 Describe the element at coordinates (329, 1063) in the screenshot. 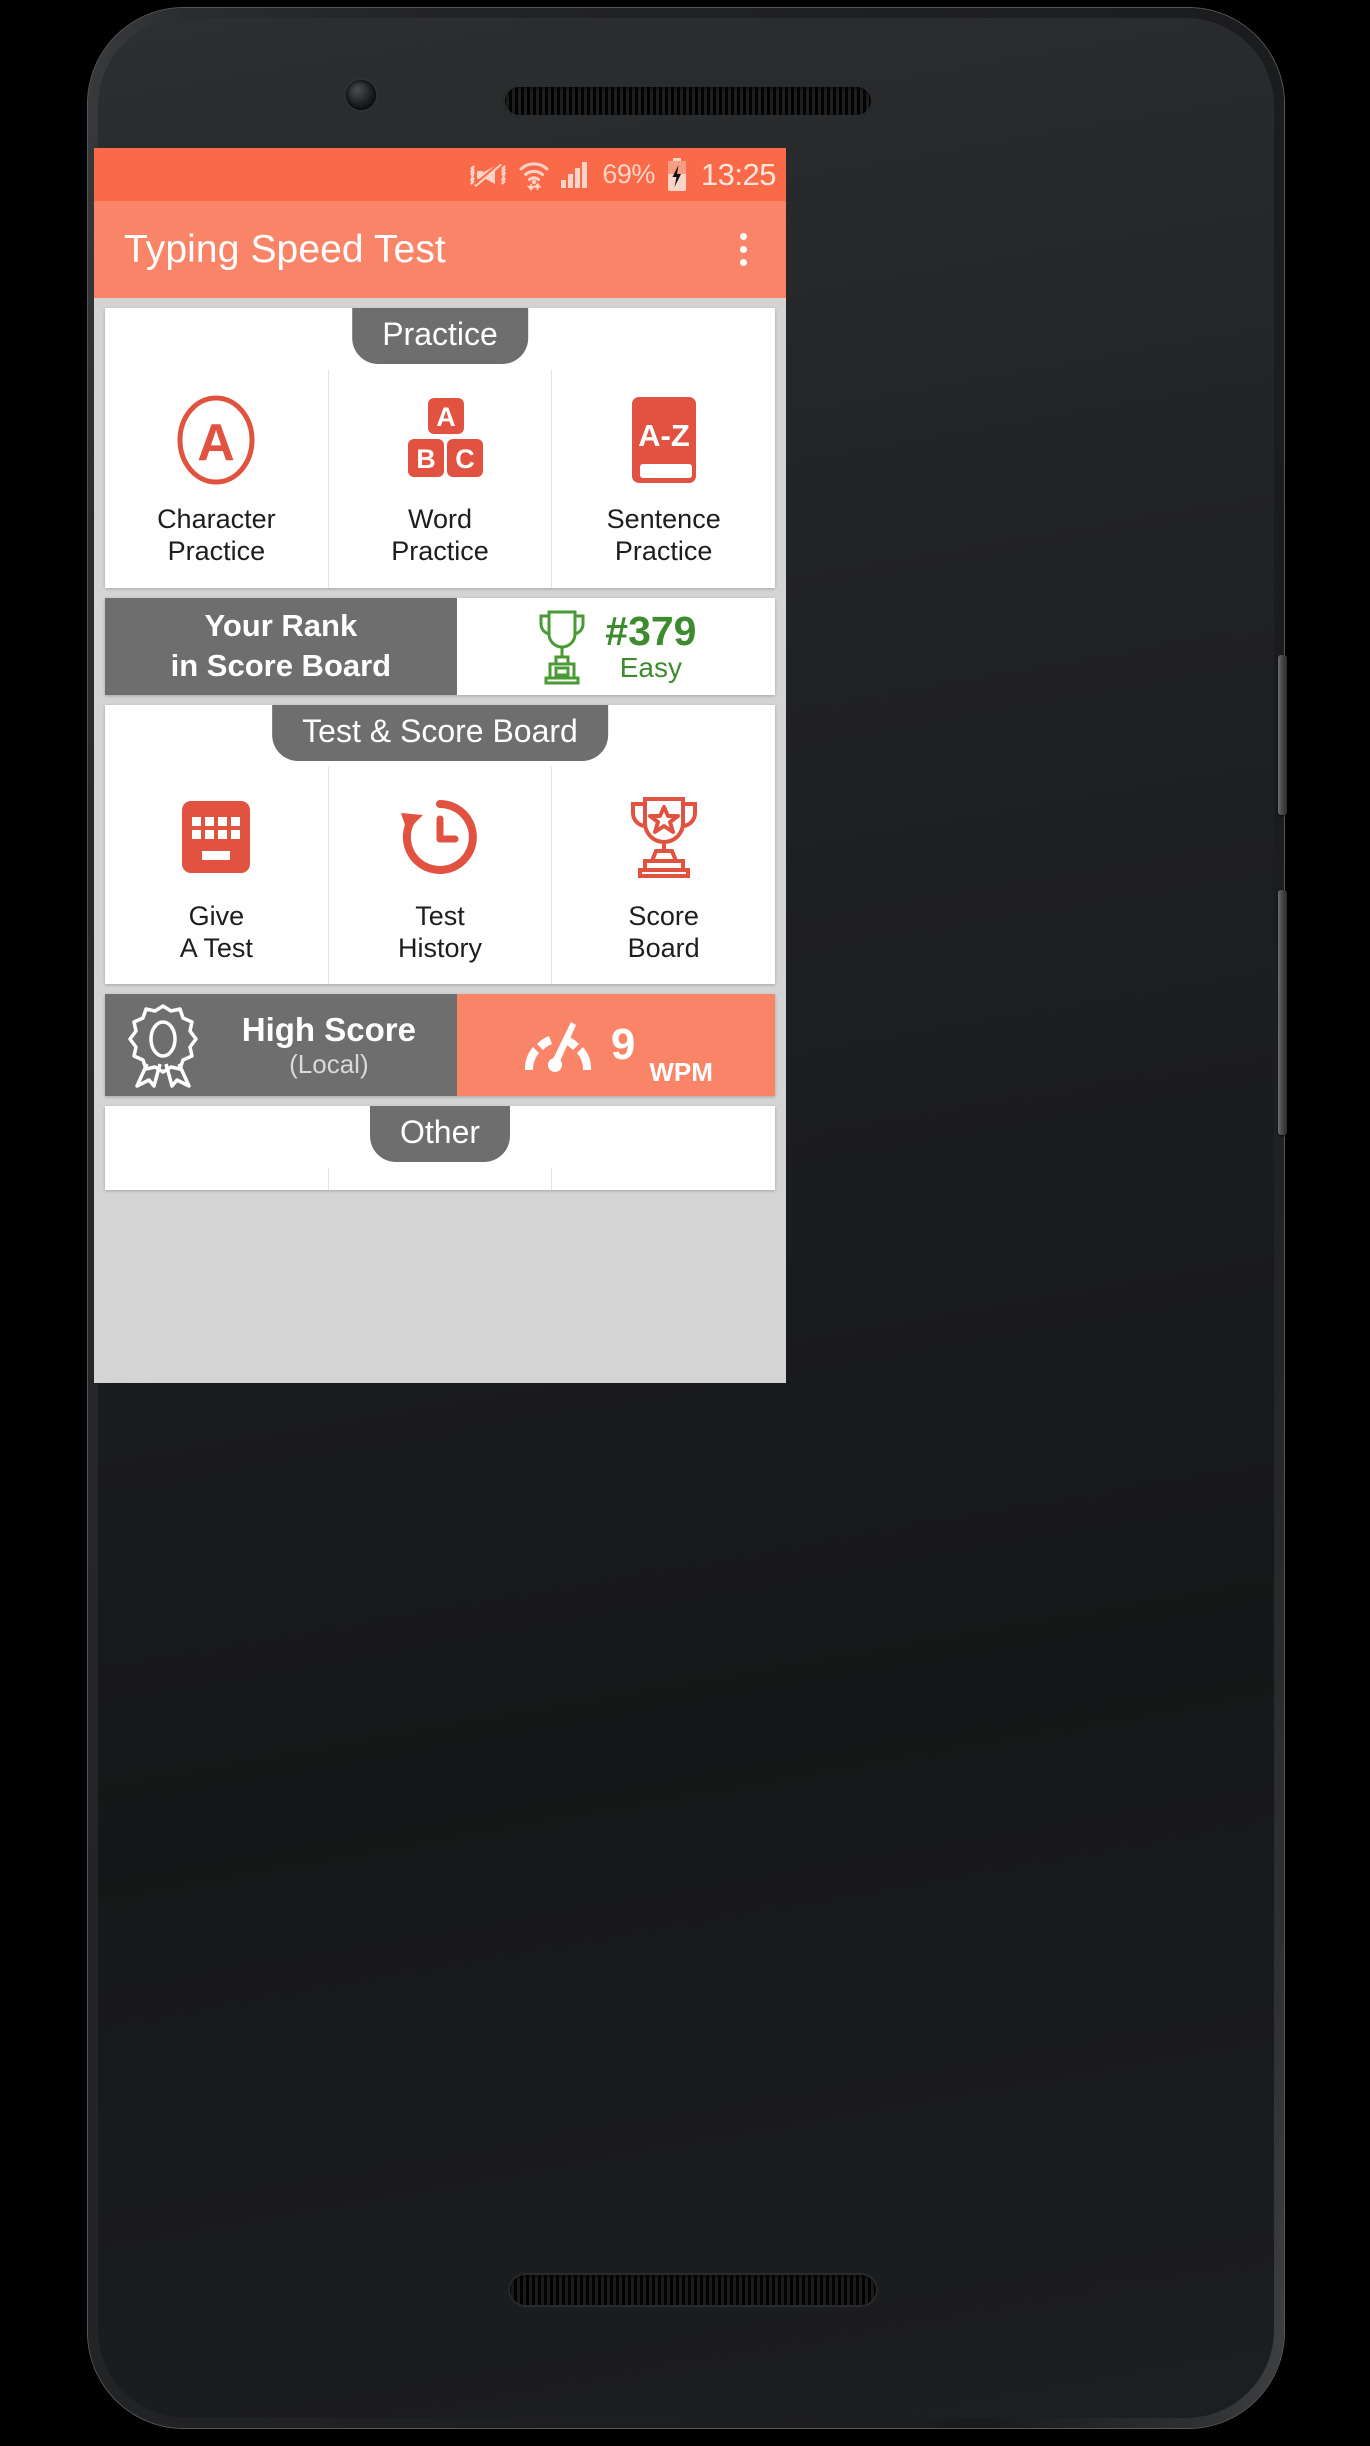

I see `high-score-scope: (Local)` at that location.